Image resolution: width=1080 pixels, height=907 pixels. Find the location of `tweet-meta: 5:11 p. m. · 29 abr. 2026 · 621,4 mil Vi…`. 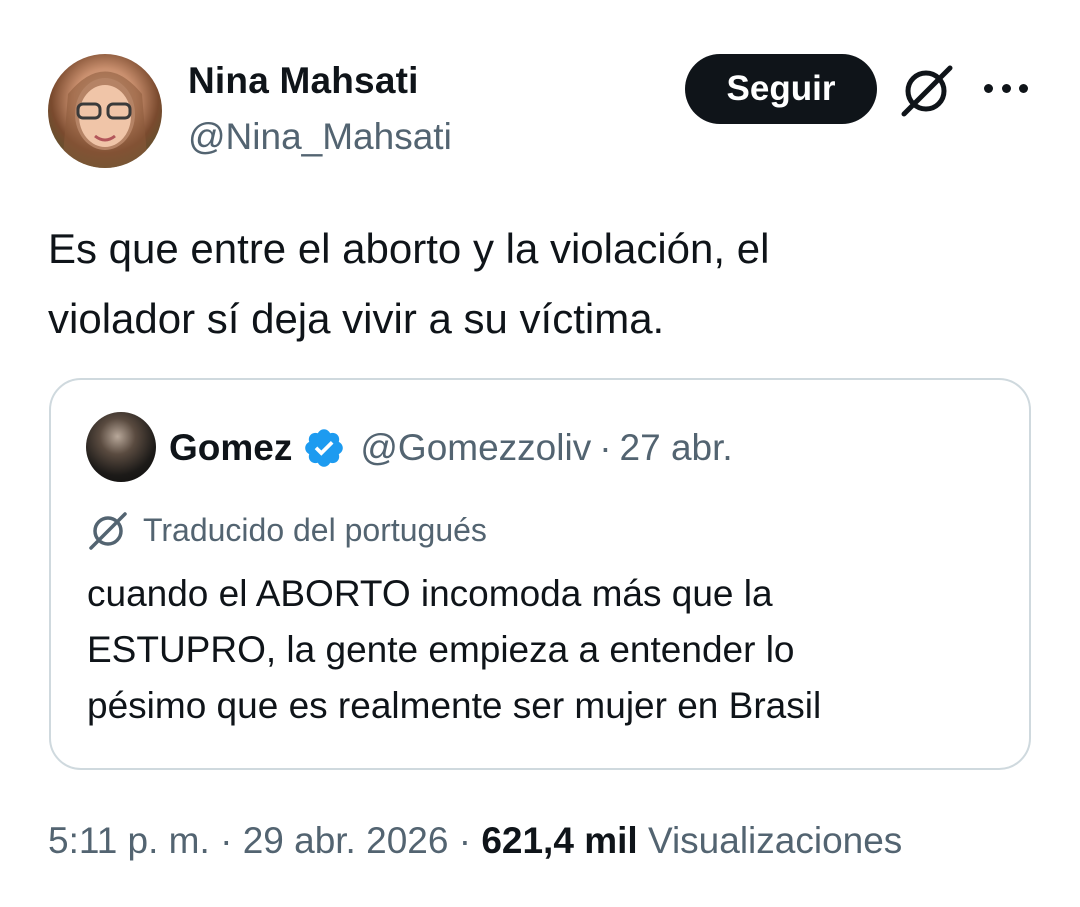

tweet-meta: 5:11 p. m. · 29 abr. 2026 · 621,4 mil Vi… is located at coordinates (475, 841).